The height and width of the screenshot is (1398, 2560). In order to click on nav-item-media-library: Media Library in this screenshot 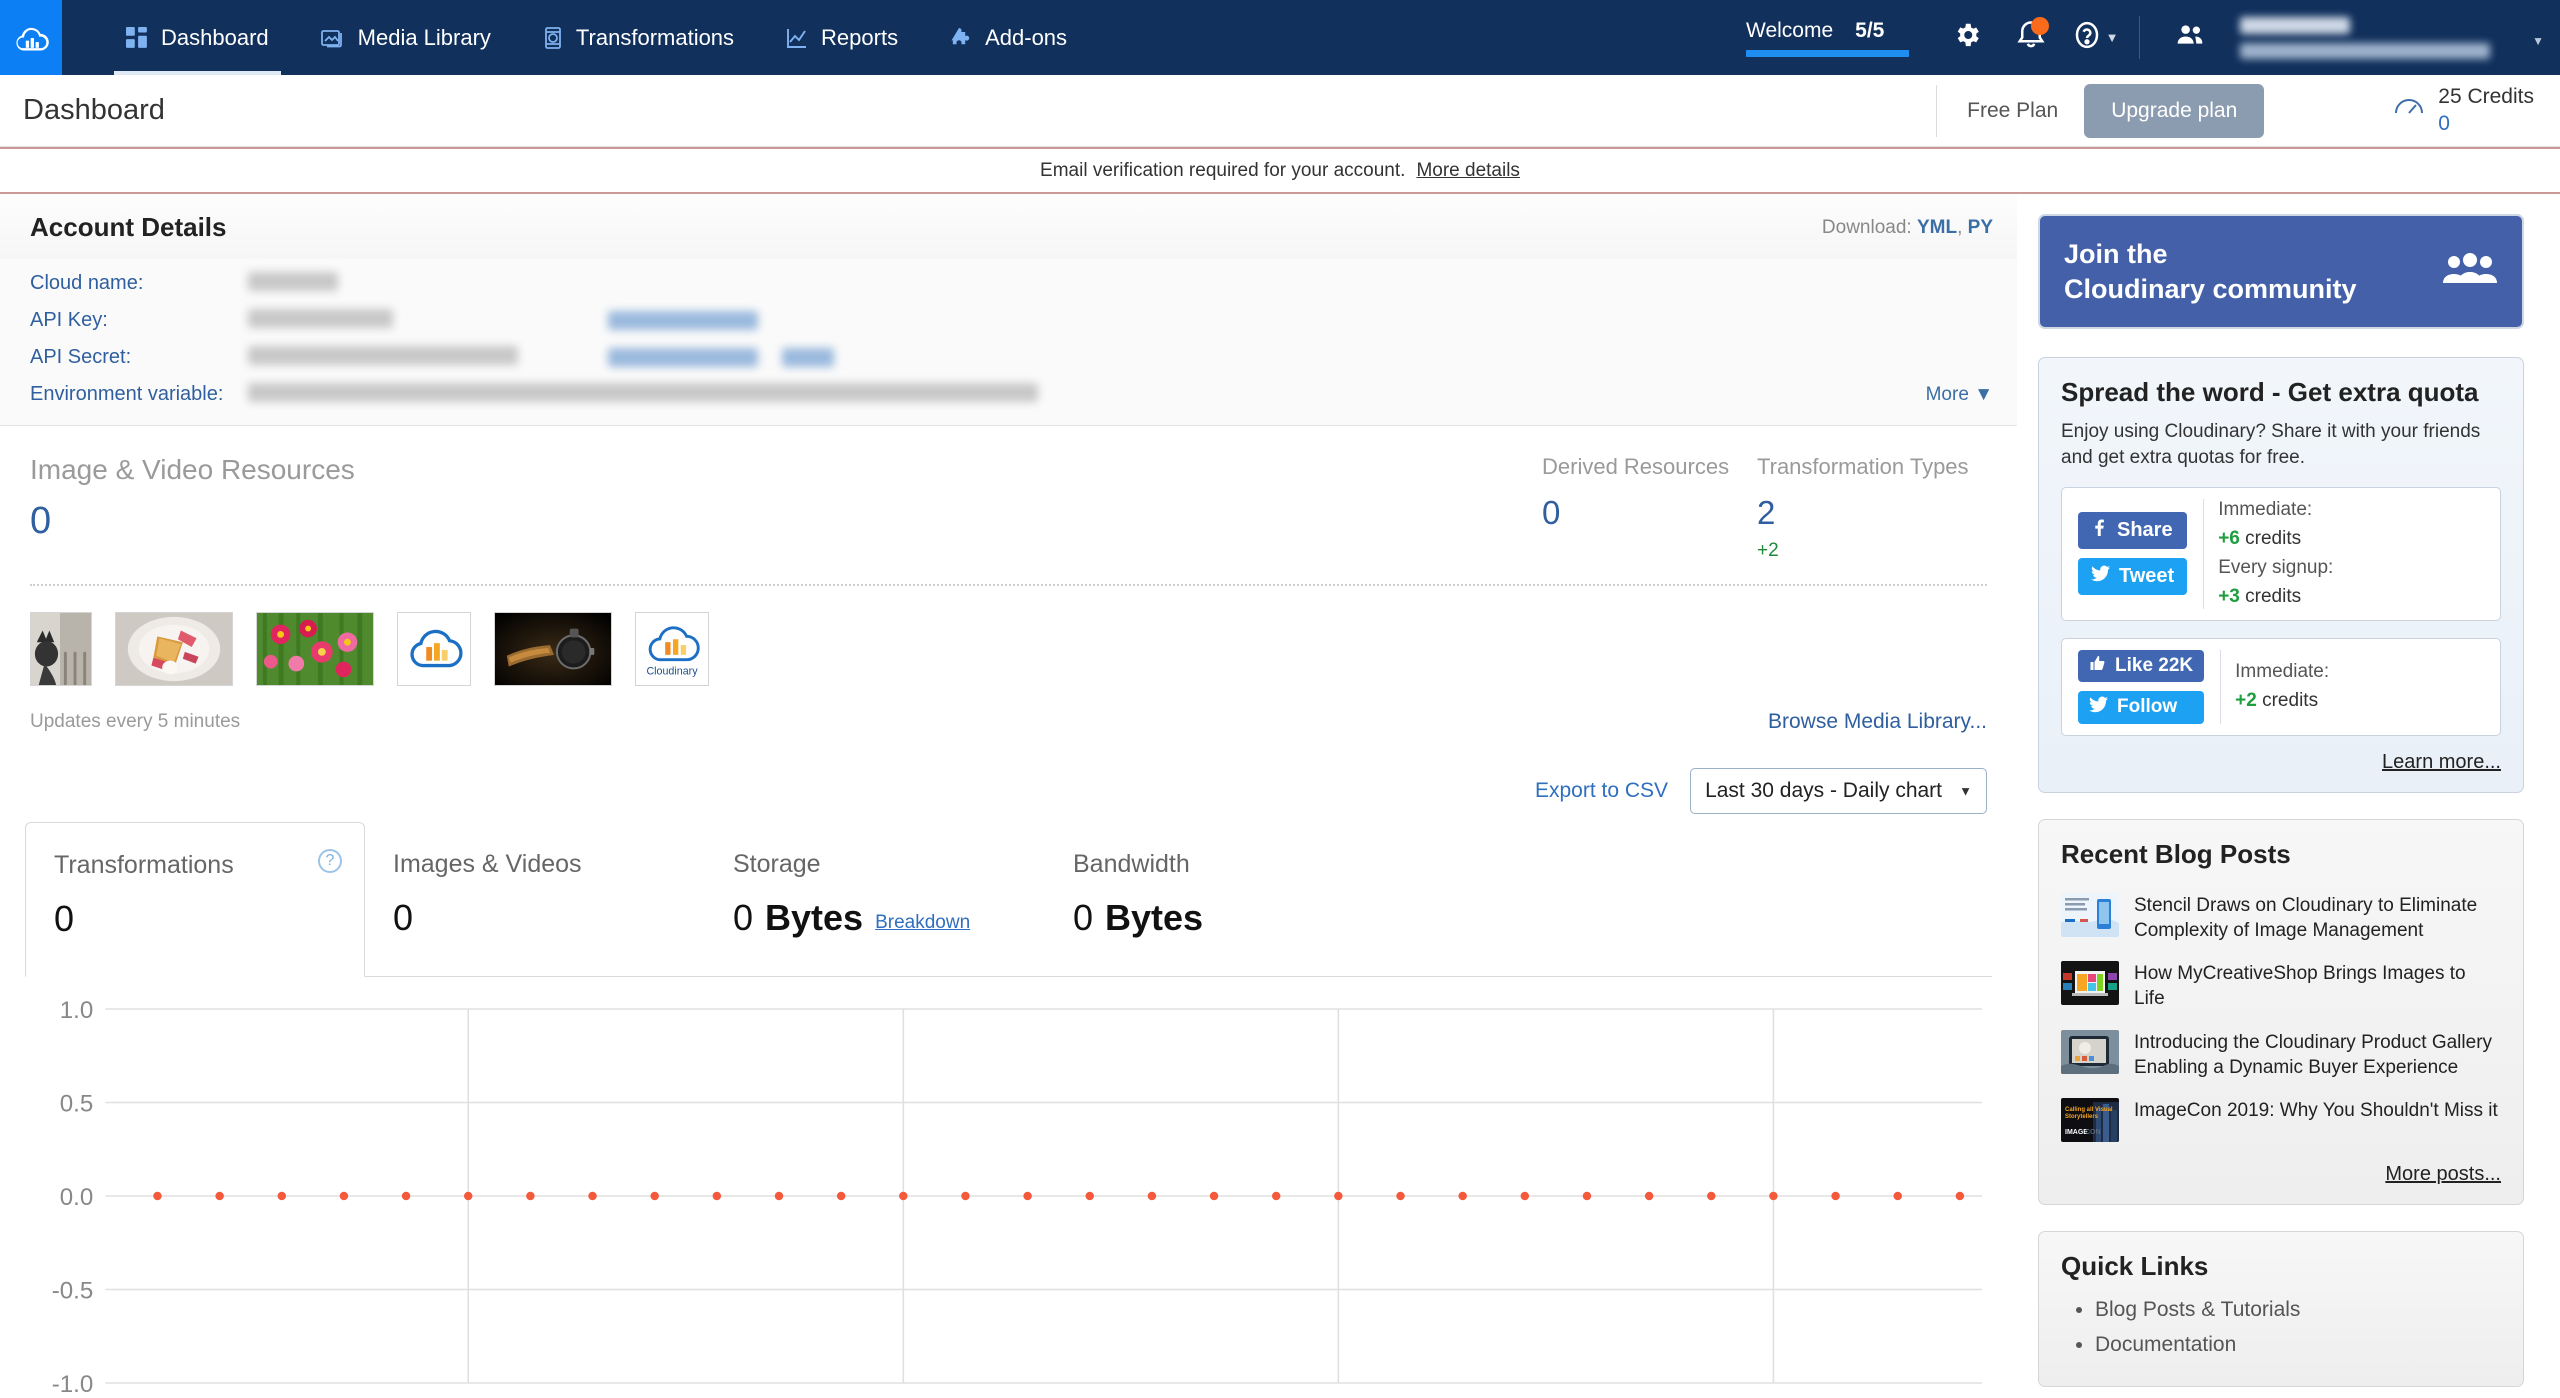, I will do `click(406, 37)`.